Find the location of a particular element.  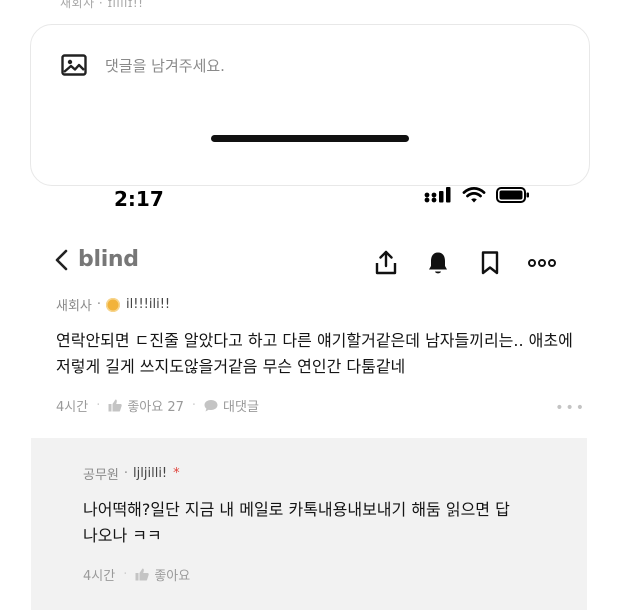

share-icon is located at coordinates (386, 263).